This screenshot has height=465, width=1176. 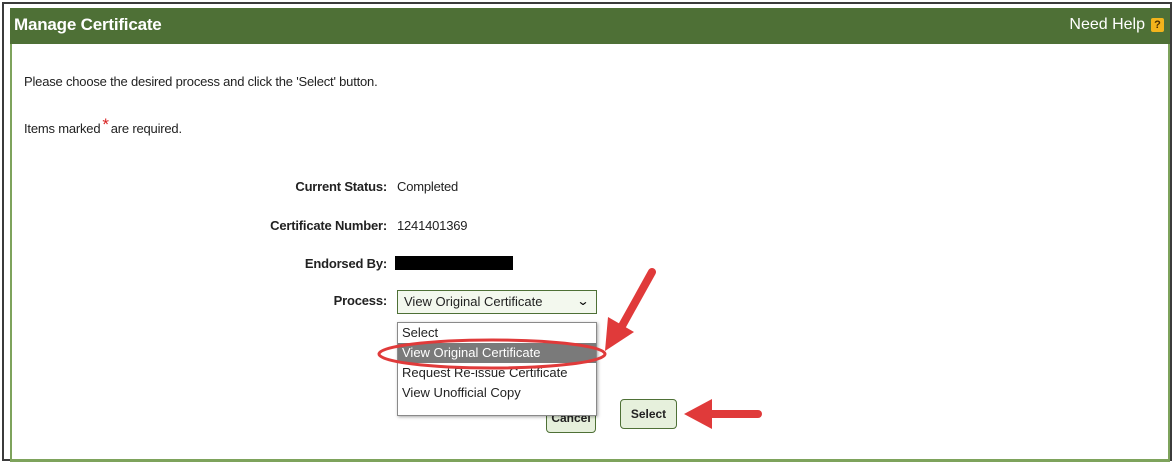 I want to click on need-help-link: Need Help ?, so click(x=1116, y=25).